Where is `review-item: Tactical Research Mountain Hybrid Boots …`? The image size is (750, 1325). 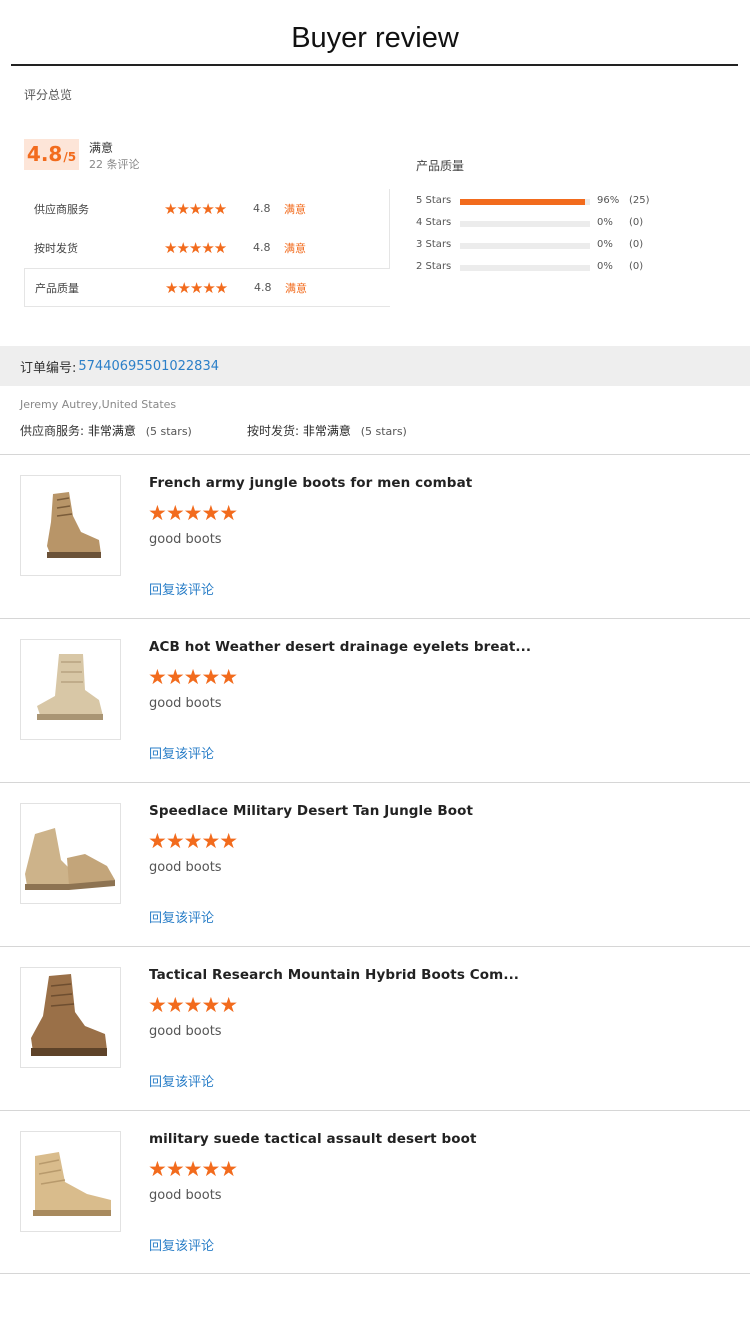 review-item: Tactical Research Mountain Hybrid Boots … is located at coordinates (375, 1028).